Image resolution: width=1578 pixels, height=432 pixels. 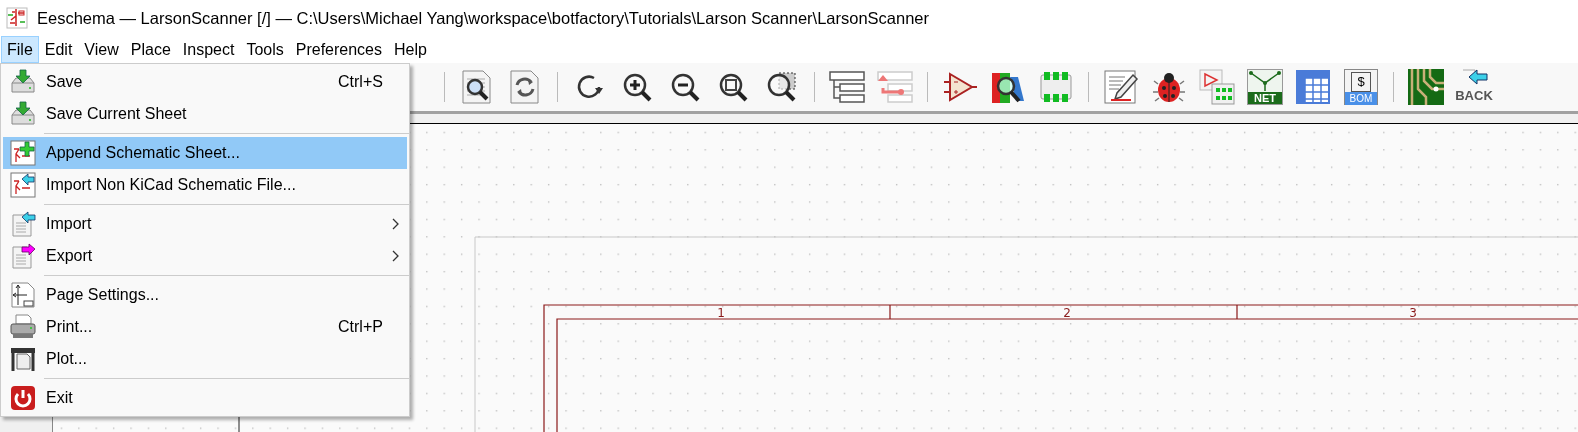 I want to click on column-number: 2, so click(x=1067, y=313).